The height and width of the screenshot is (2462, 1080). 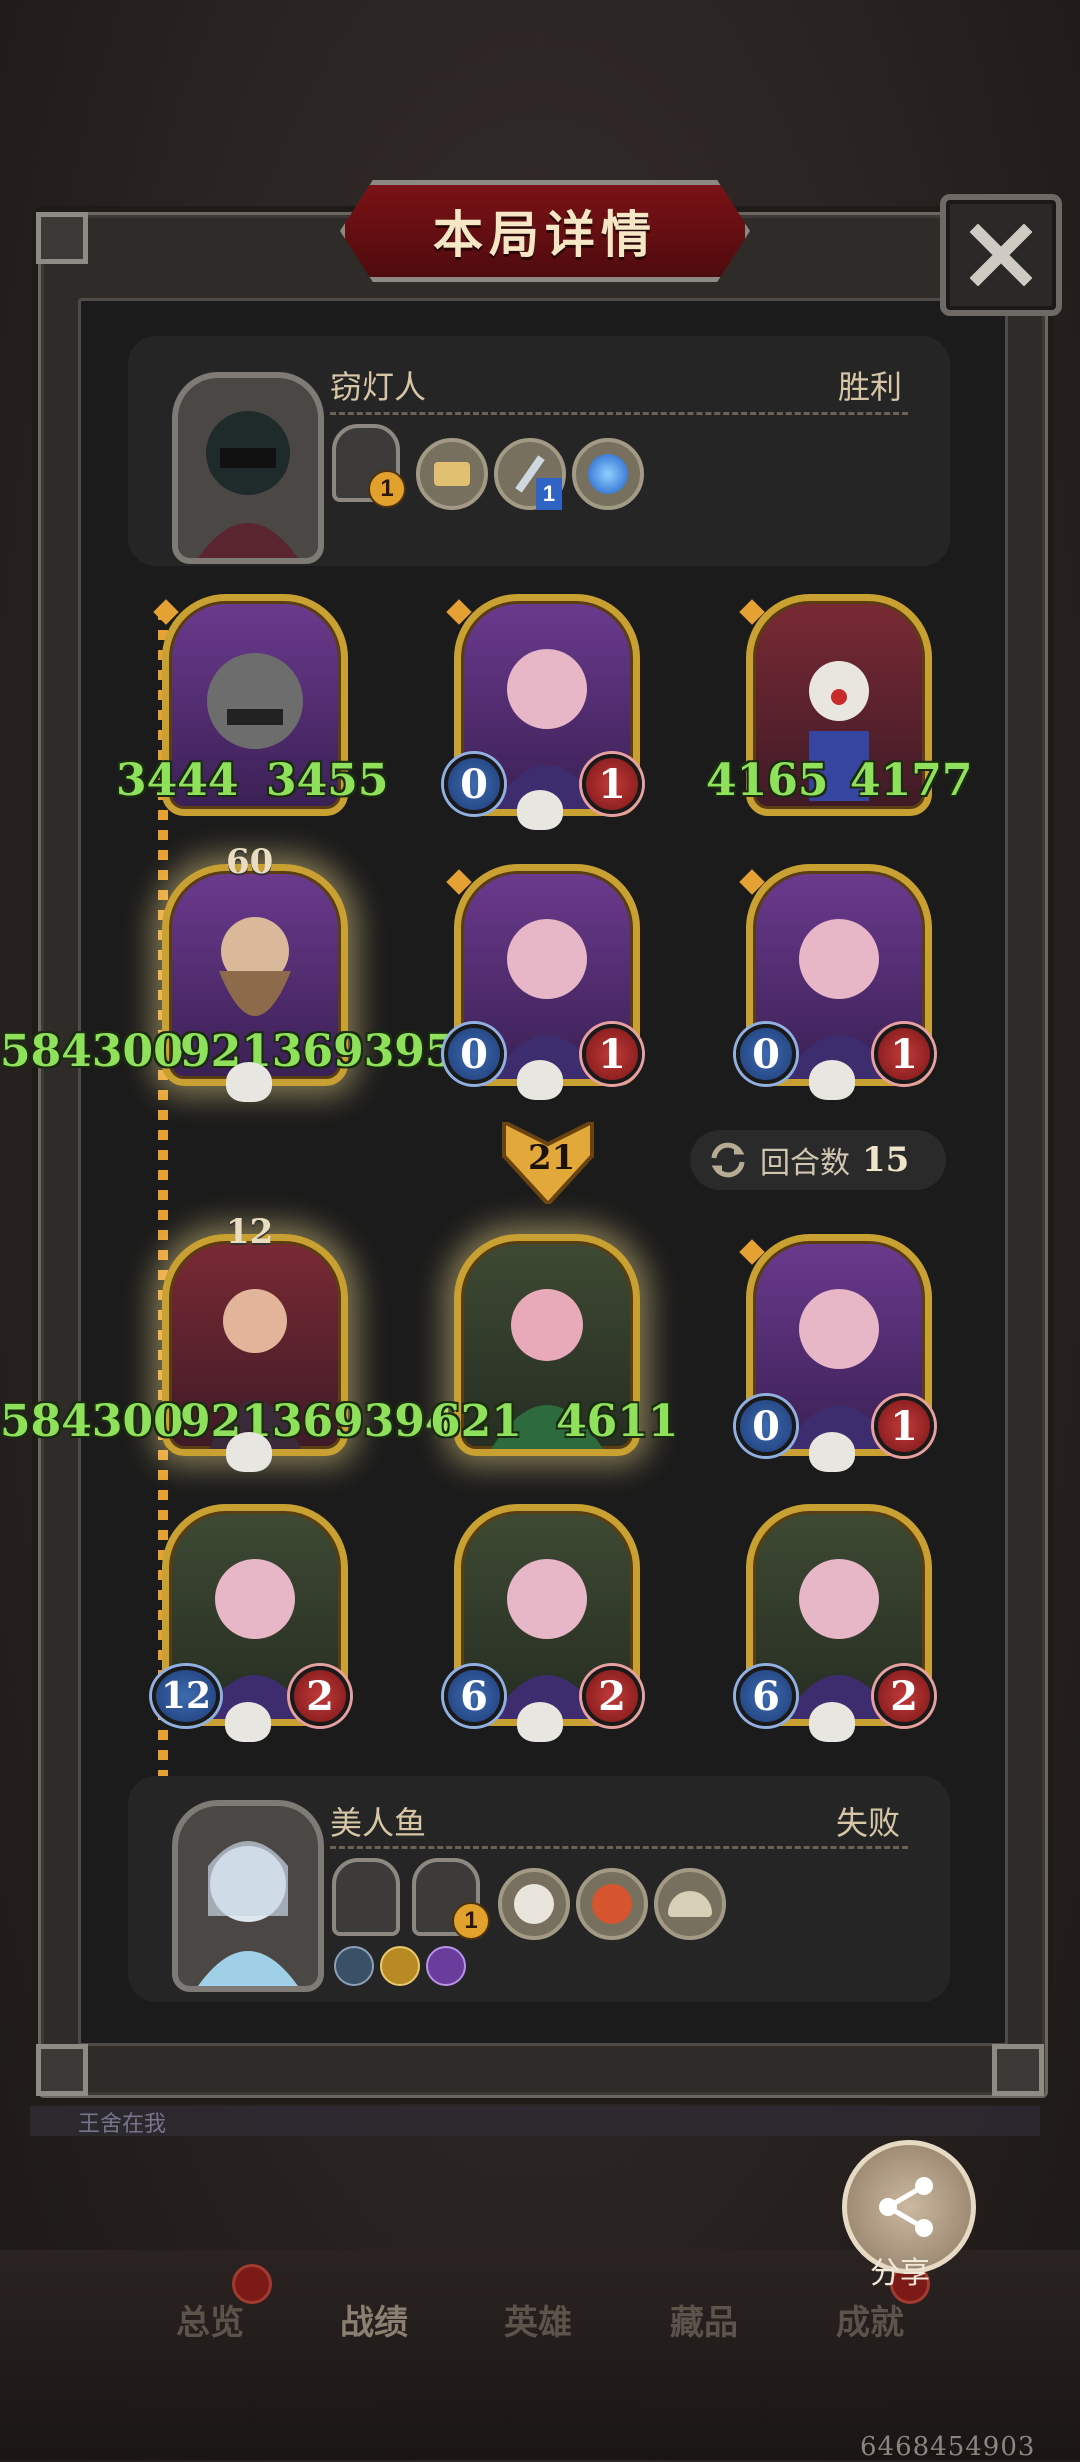 What do you see at coordinates (354, 1966) in the screenshot?
I see `sword-buff-icon` at bounding box center [354, 1966].